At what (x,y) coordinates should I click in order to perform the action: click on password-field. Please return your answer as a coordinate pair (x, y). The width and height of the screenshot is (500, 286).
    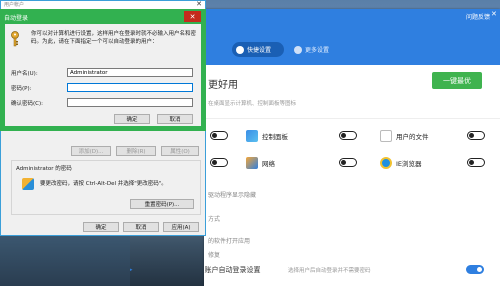
    Looking at the image, I should click on (130, 87).